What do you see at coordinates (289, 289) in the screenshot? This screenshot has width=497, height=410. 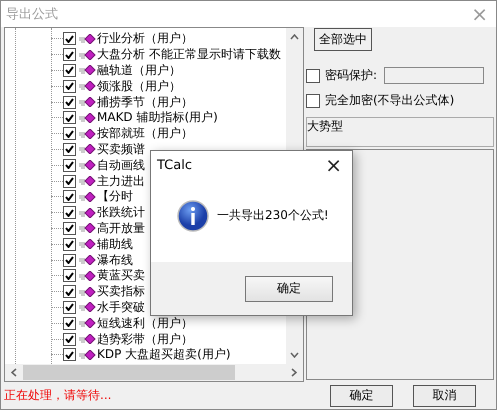 I see `ok-button: 确定` at bounding box center [289, 289].